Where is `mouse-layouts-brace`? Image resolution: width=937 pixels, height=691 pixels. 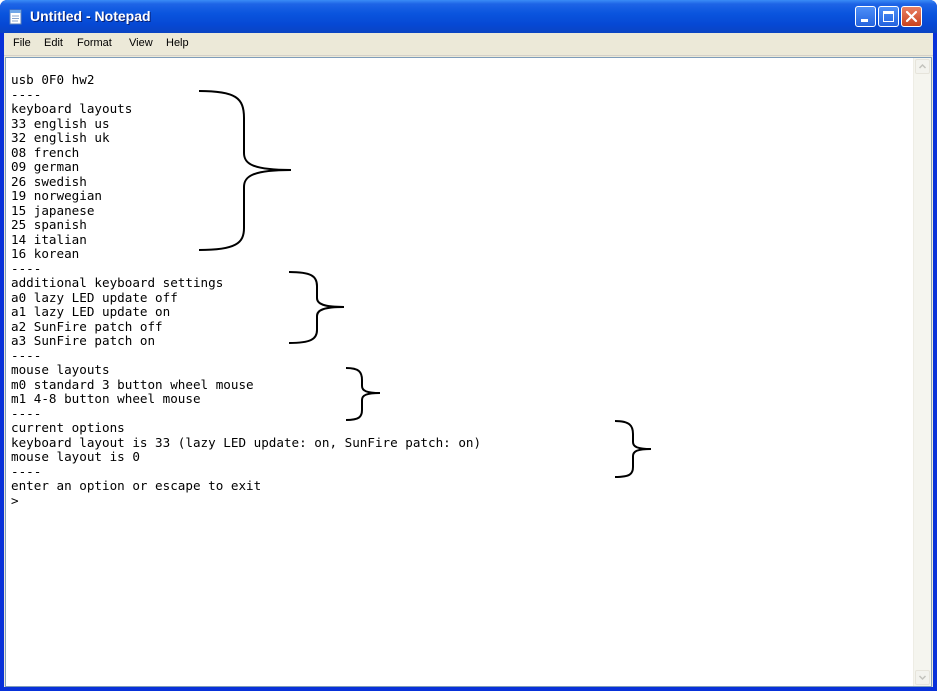 mouse-layouts-brace is located at coordinates (363, 394).